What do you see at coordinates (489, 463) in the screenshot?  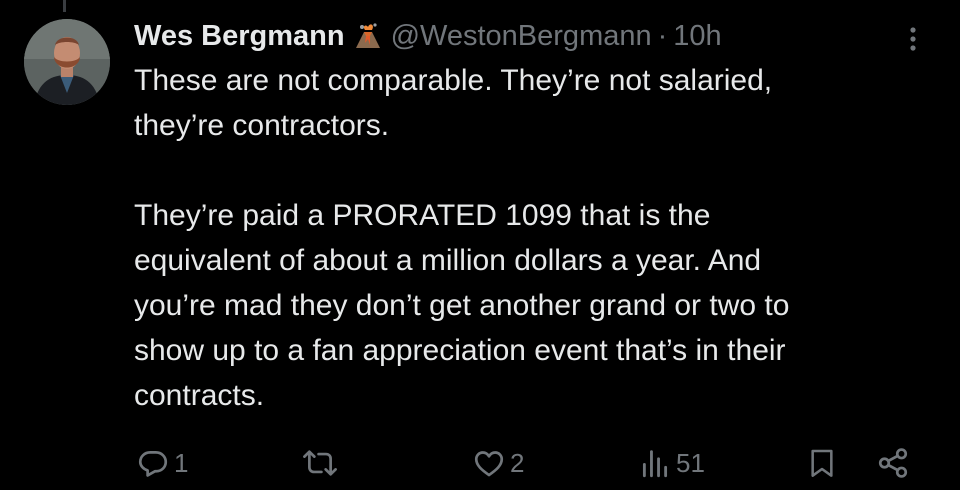 I see `heart-icon` at bounding box center [489, 463].